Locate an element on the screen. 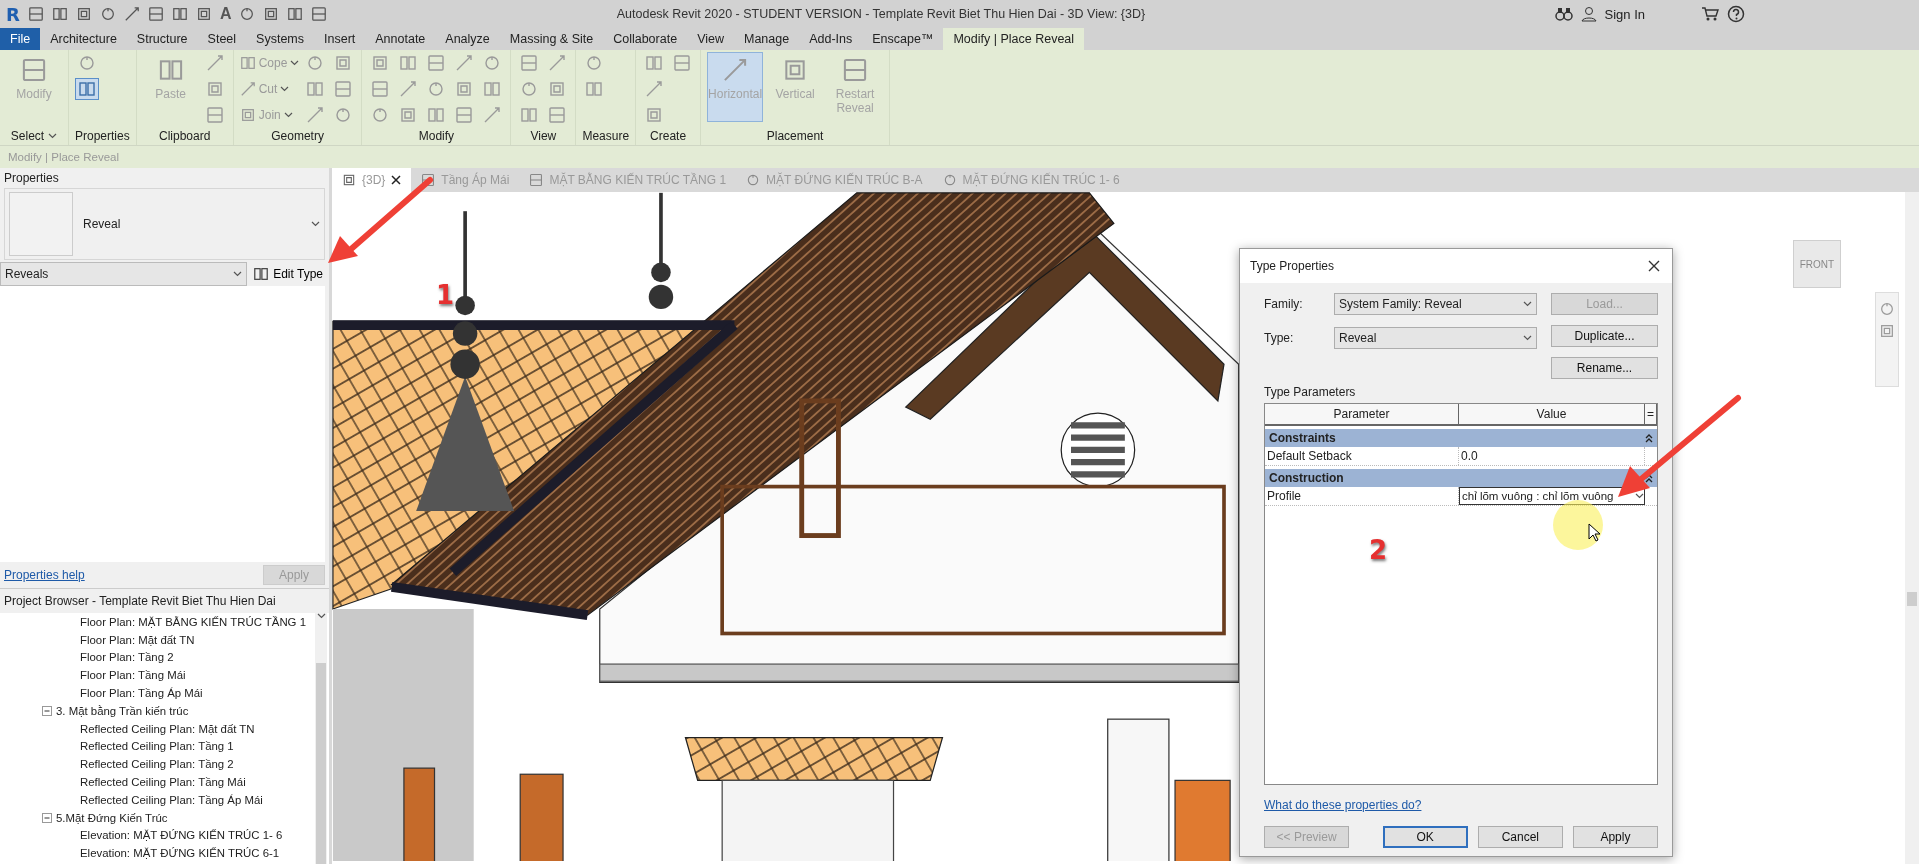 This screenshot has width=1919, height=864. panel-label: Modify is located at coordinates (436, 136).